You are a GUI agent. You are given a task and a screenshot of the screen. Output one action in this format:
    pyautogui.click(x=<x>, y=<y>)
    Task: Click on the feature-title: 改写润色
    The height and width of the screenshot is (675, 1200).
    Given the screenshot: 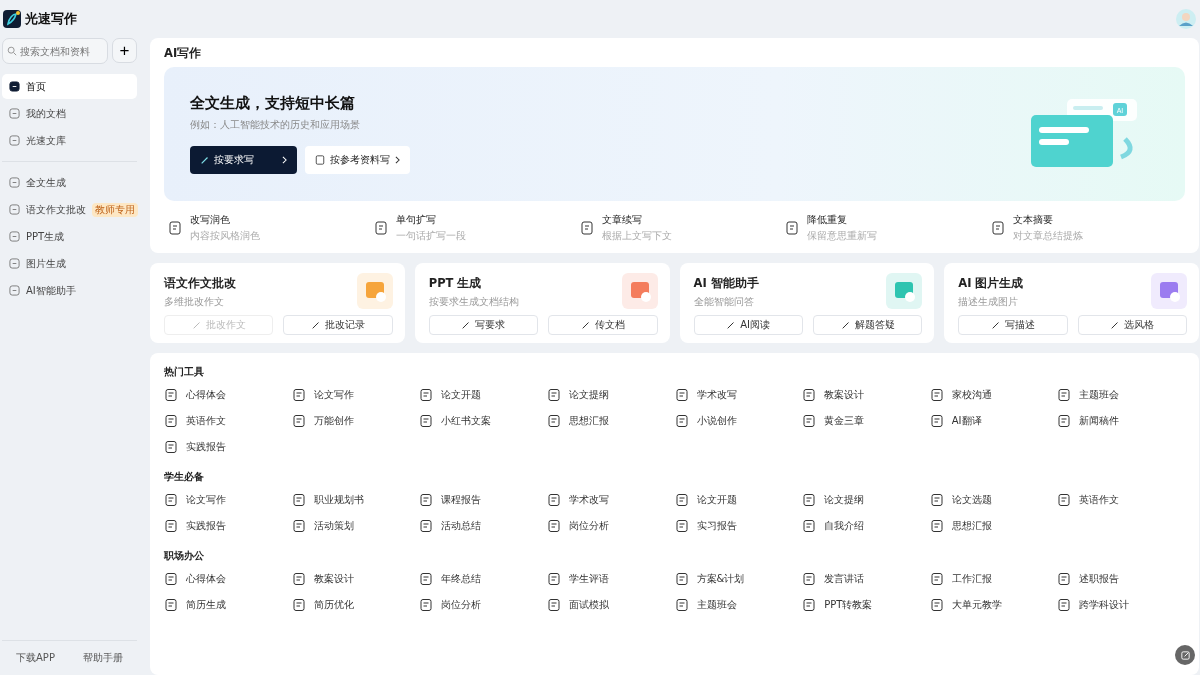 What is the action you would take?
    pyautogui.click(x=225, y=220)
    